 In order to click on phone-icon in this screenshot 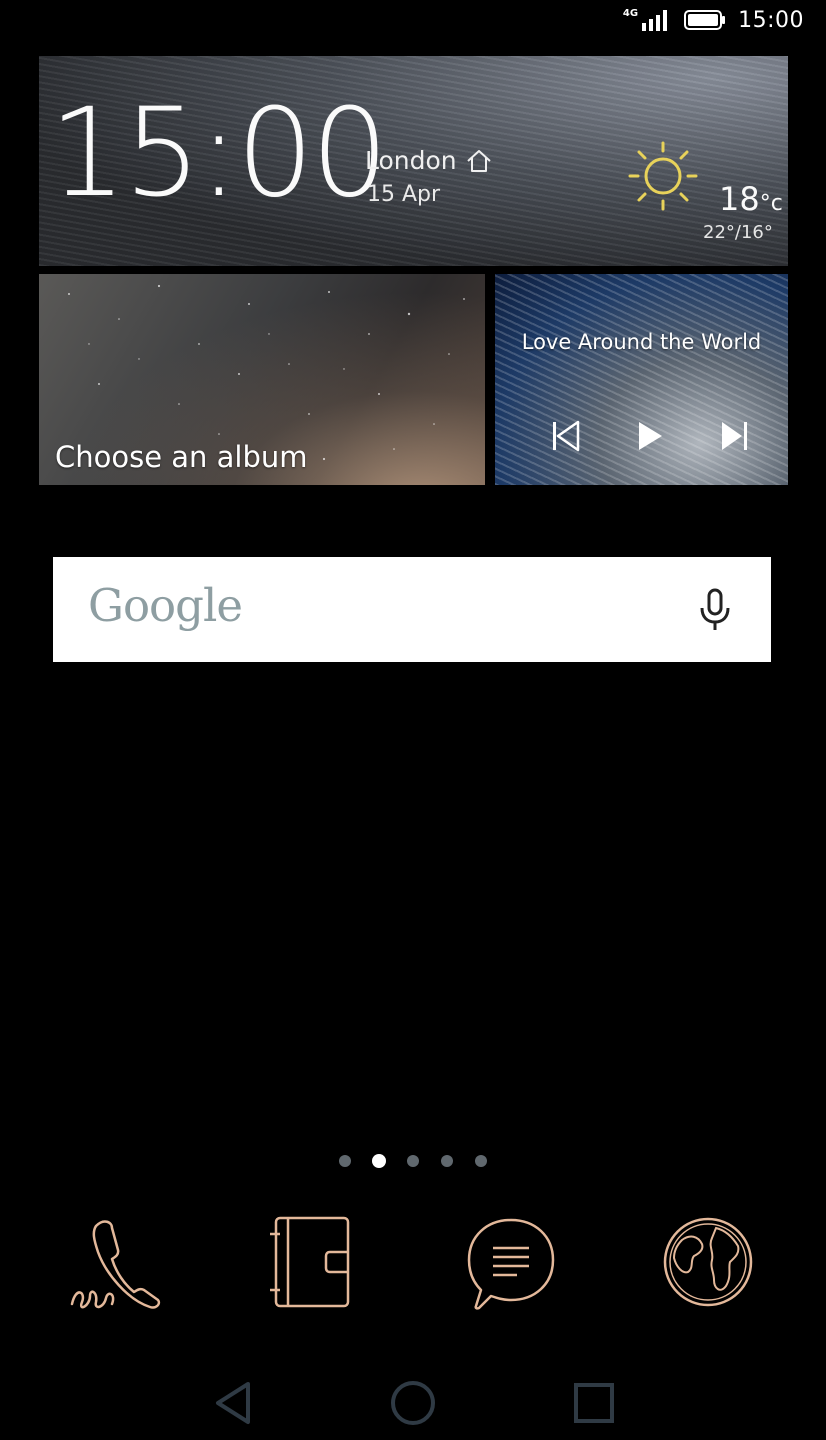, I will do `click(116, 1264)`.